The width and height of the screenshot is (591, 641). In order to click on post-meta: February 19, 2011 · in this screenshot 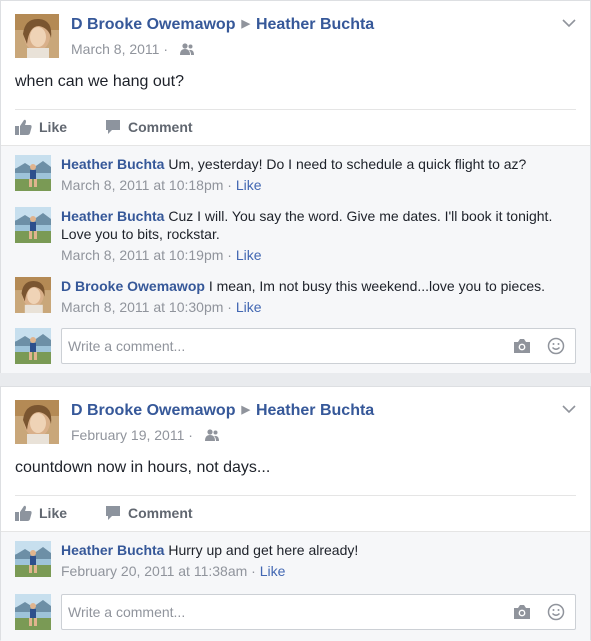, I will do `click(145, 435)`.